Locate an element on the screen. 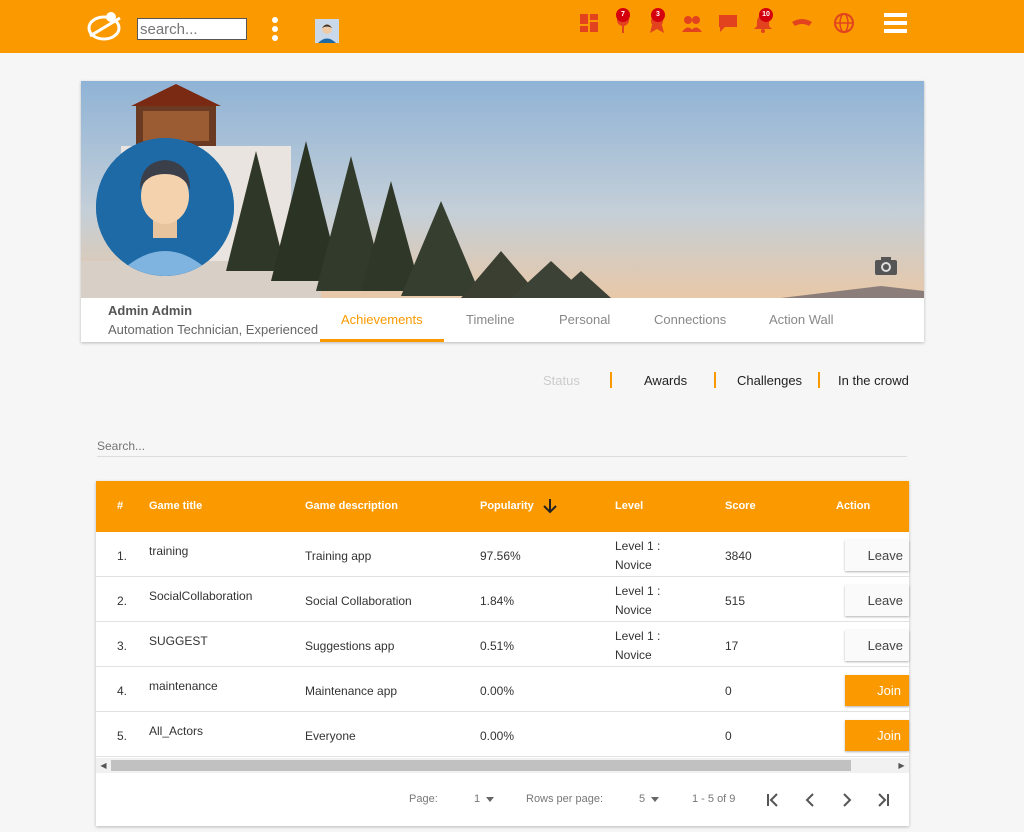  last-page-icon is located at coordinates (883, 800).